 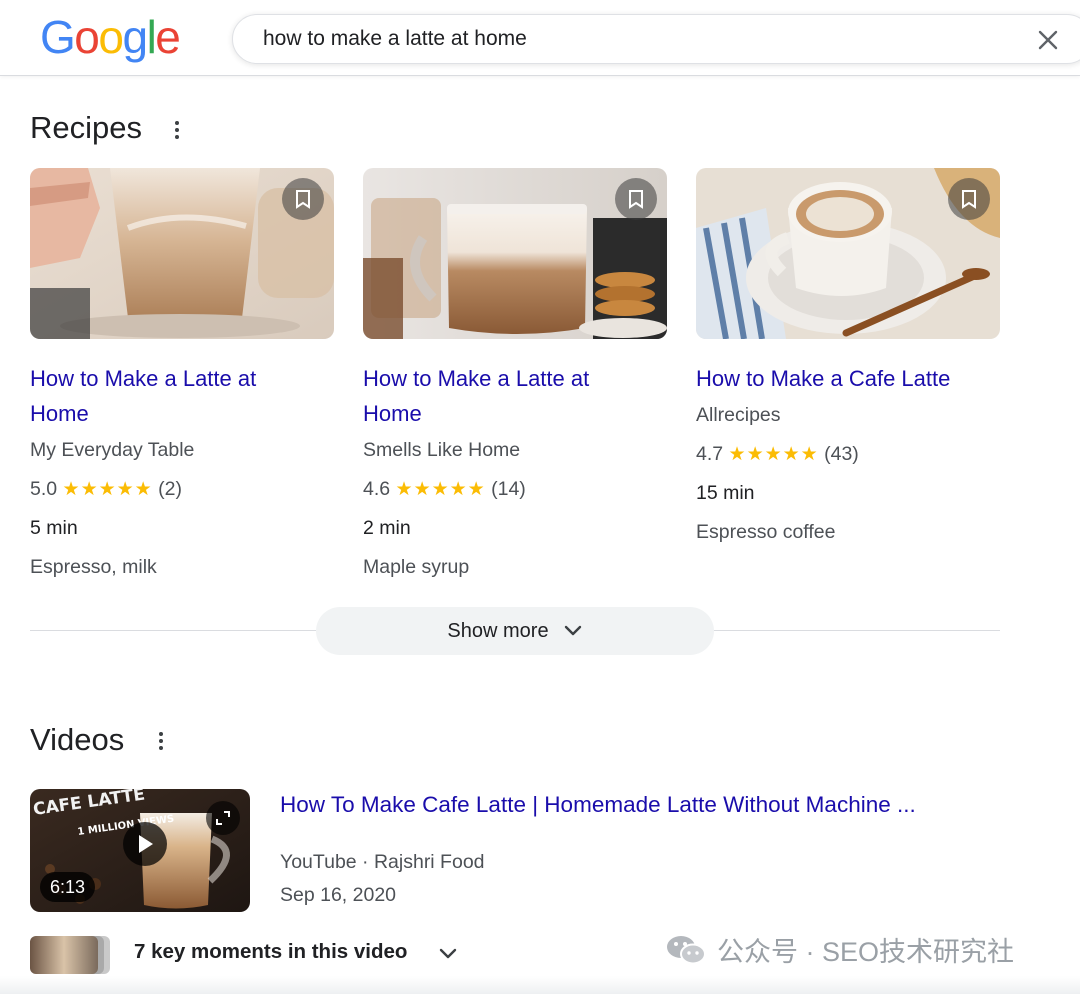 I want to click on key-moments-toggle: 7 key moments in this video, so click(x=270, y=952).